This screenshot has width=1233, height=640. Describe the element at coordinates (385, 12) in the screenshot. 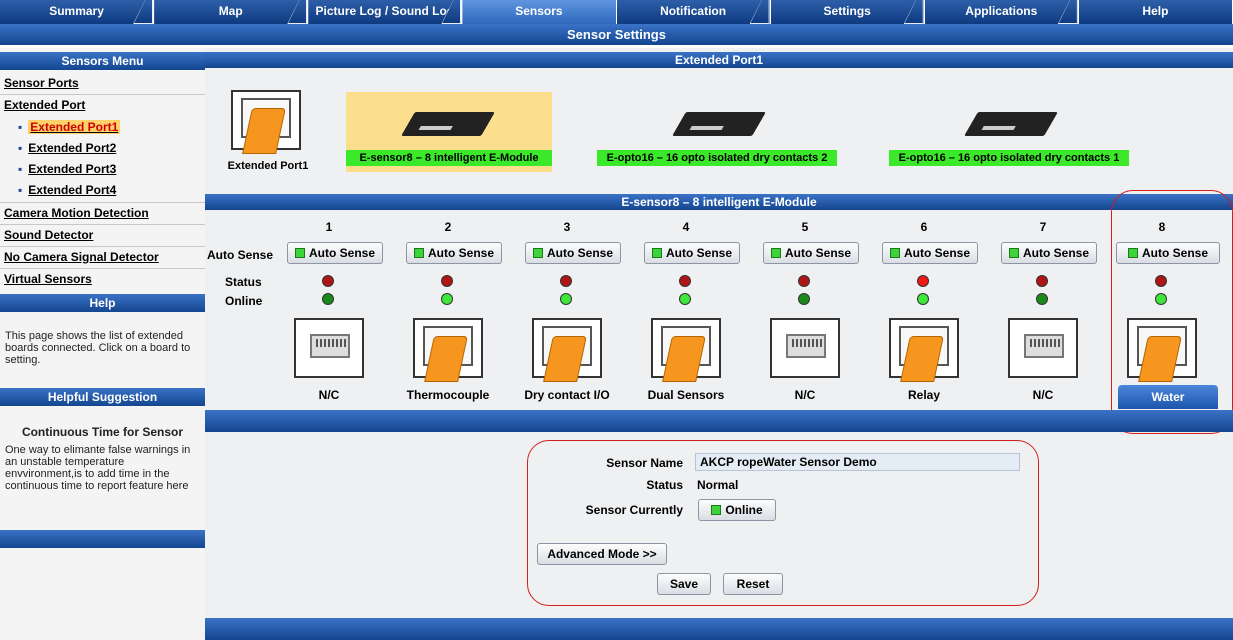

I see `tab-picture-log: Picture Log / Sound Log` at that location.